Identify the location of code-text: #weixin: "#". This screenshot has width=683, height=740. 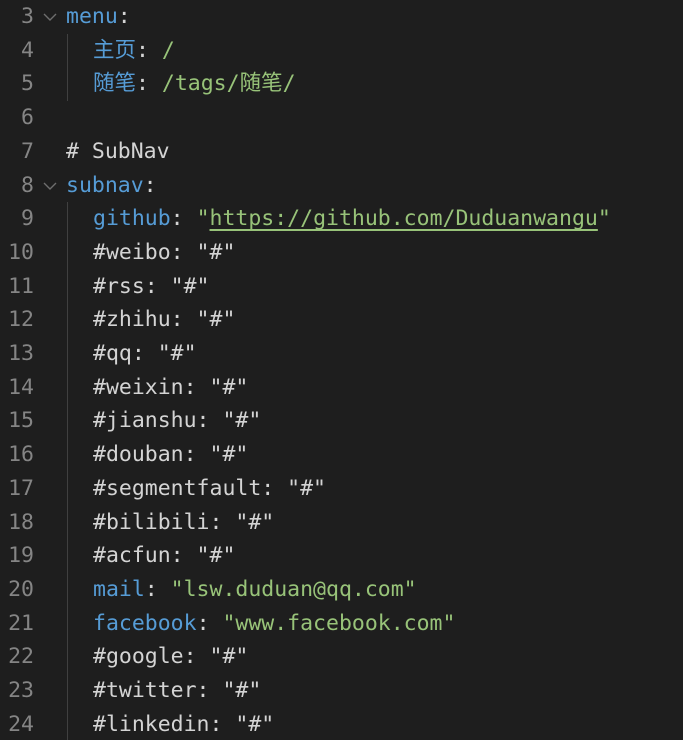
(170, 388).